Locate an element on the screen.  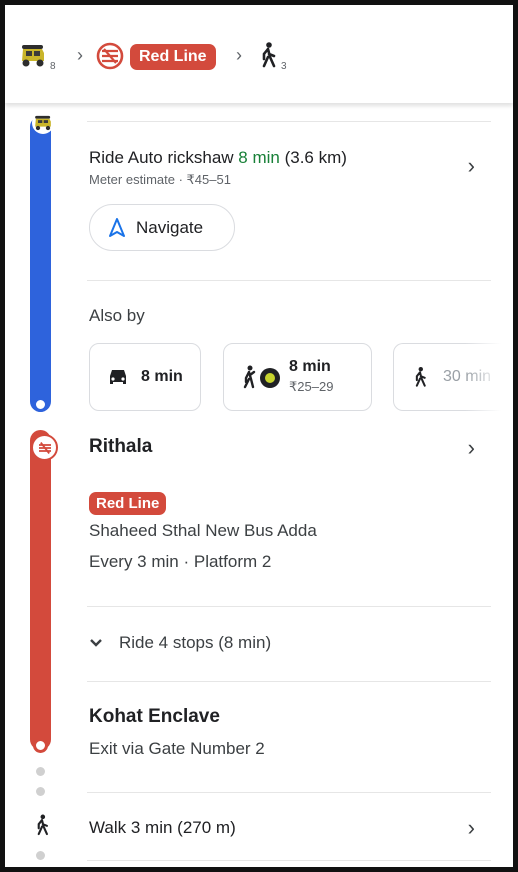
alt-mode-car-card: 8 min is located at coordinates (145, 377).